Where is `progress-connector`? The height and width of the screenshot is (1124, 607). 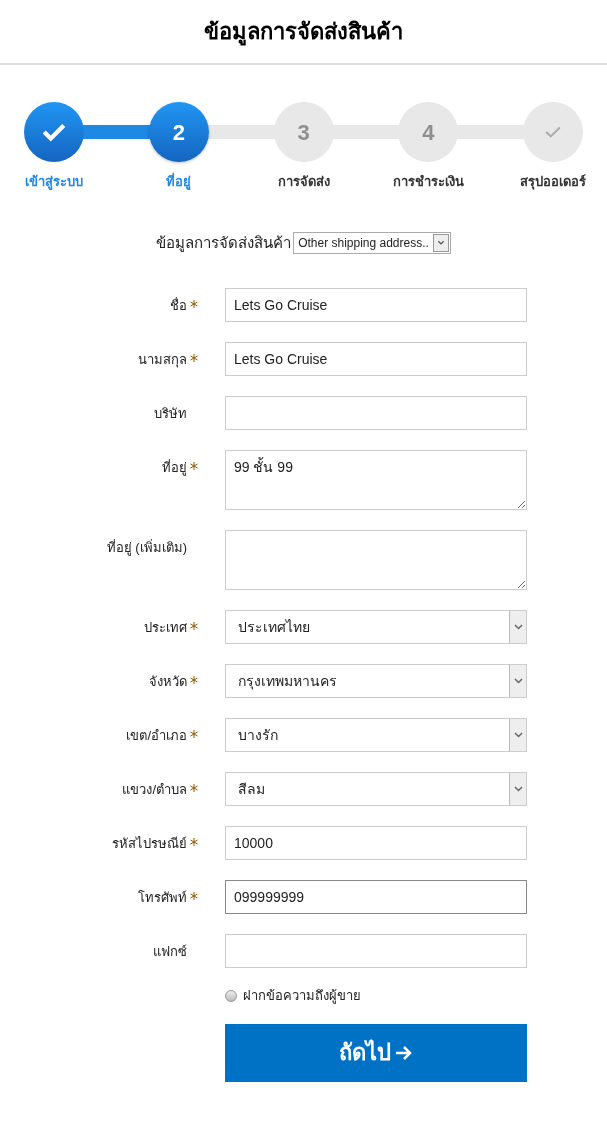 progress-connector is located at coordinates (116, 132).